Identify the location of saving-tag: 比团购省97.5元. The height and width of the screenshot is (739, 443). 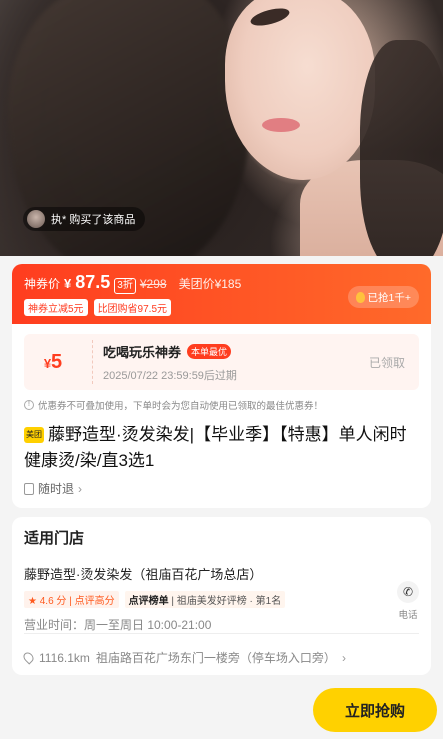
(132, 307).